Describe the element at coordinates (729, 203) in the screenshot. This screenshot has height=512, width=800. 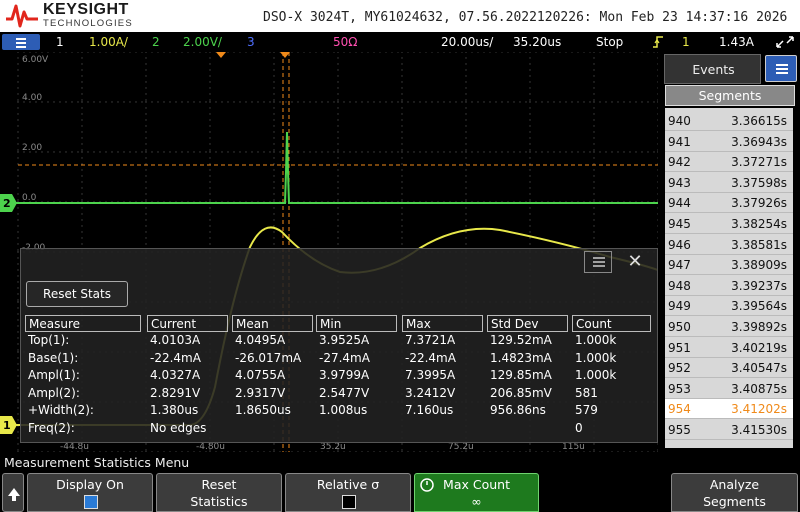
I see `segment-row: 944 3.37926s` at that location.